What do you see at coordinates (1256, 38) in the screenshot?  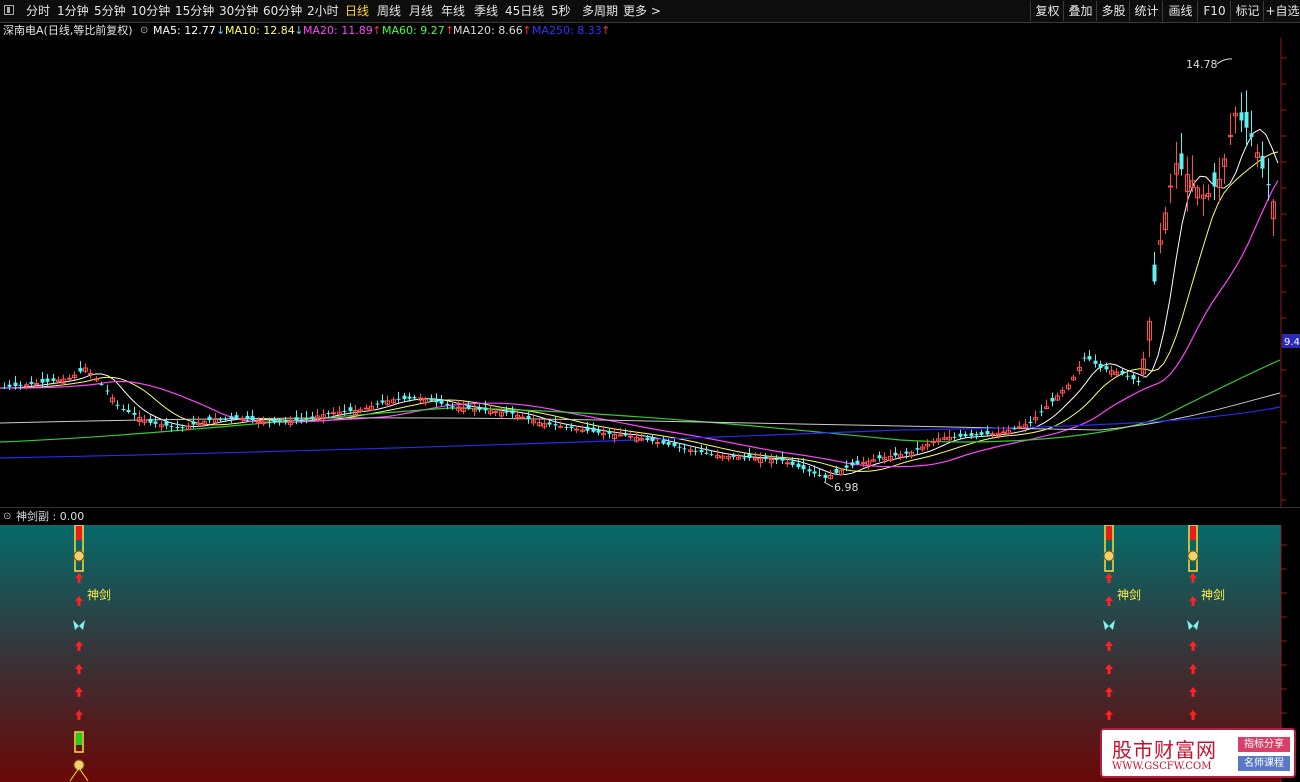 I see `diamond-icon: ◇` at bounding box center [1256, 38].